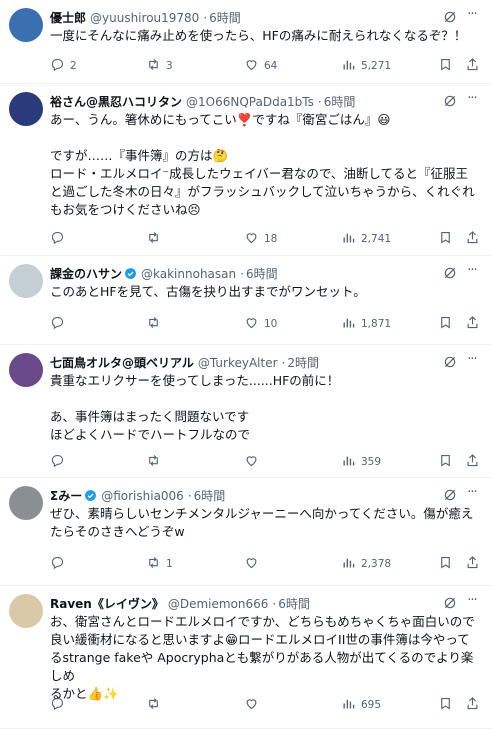 This screenshot has height=729, width=492. I want to click on verified-badge-icon, so click(130, 275).